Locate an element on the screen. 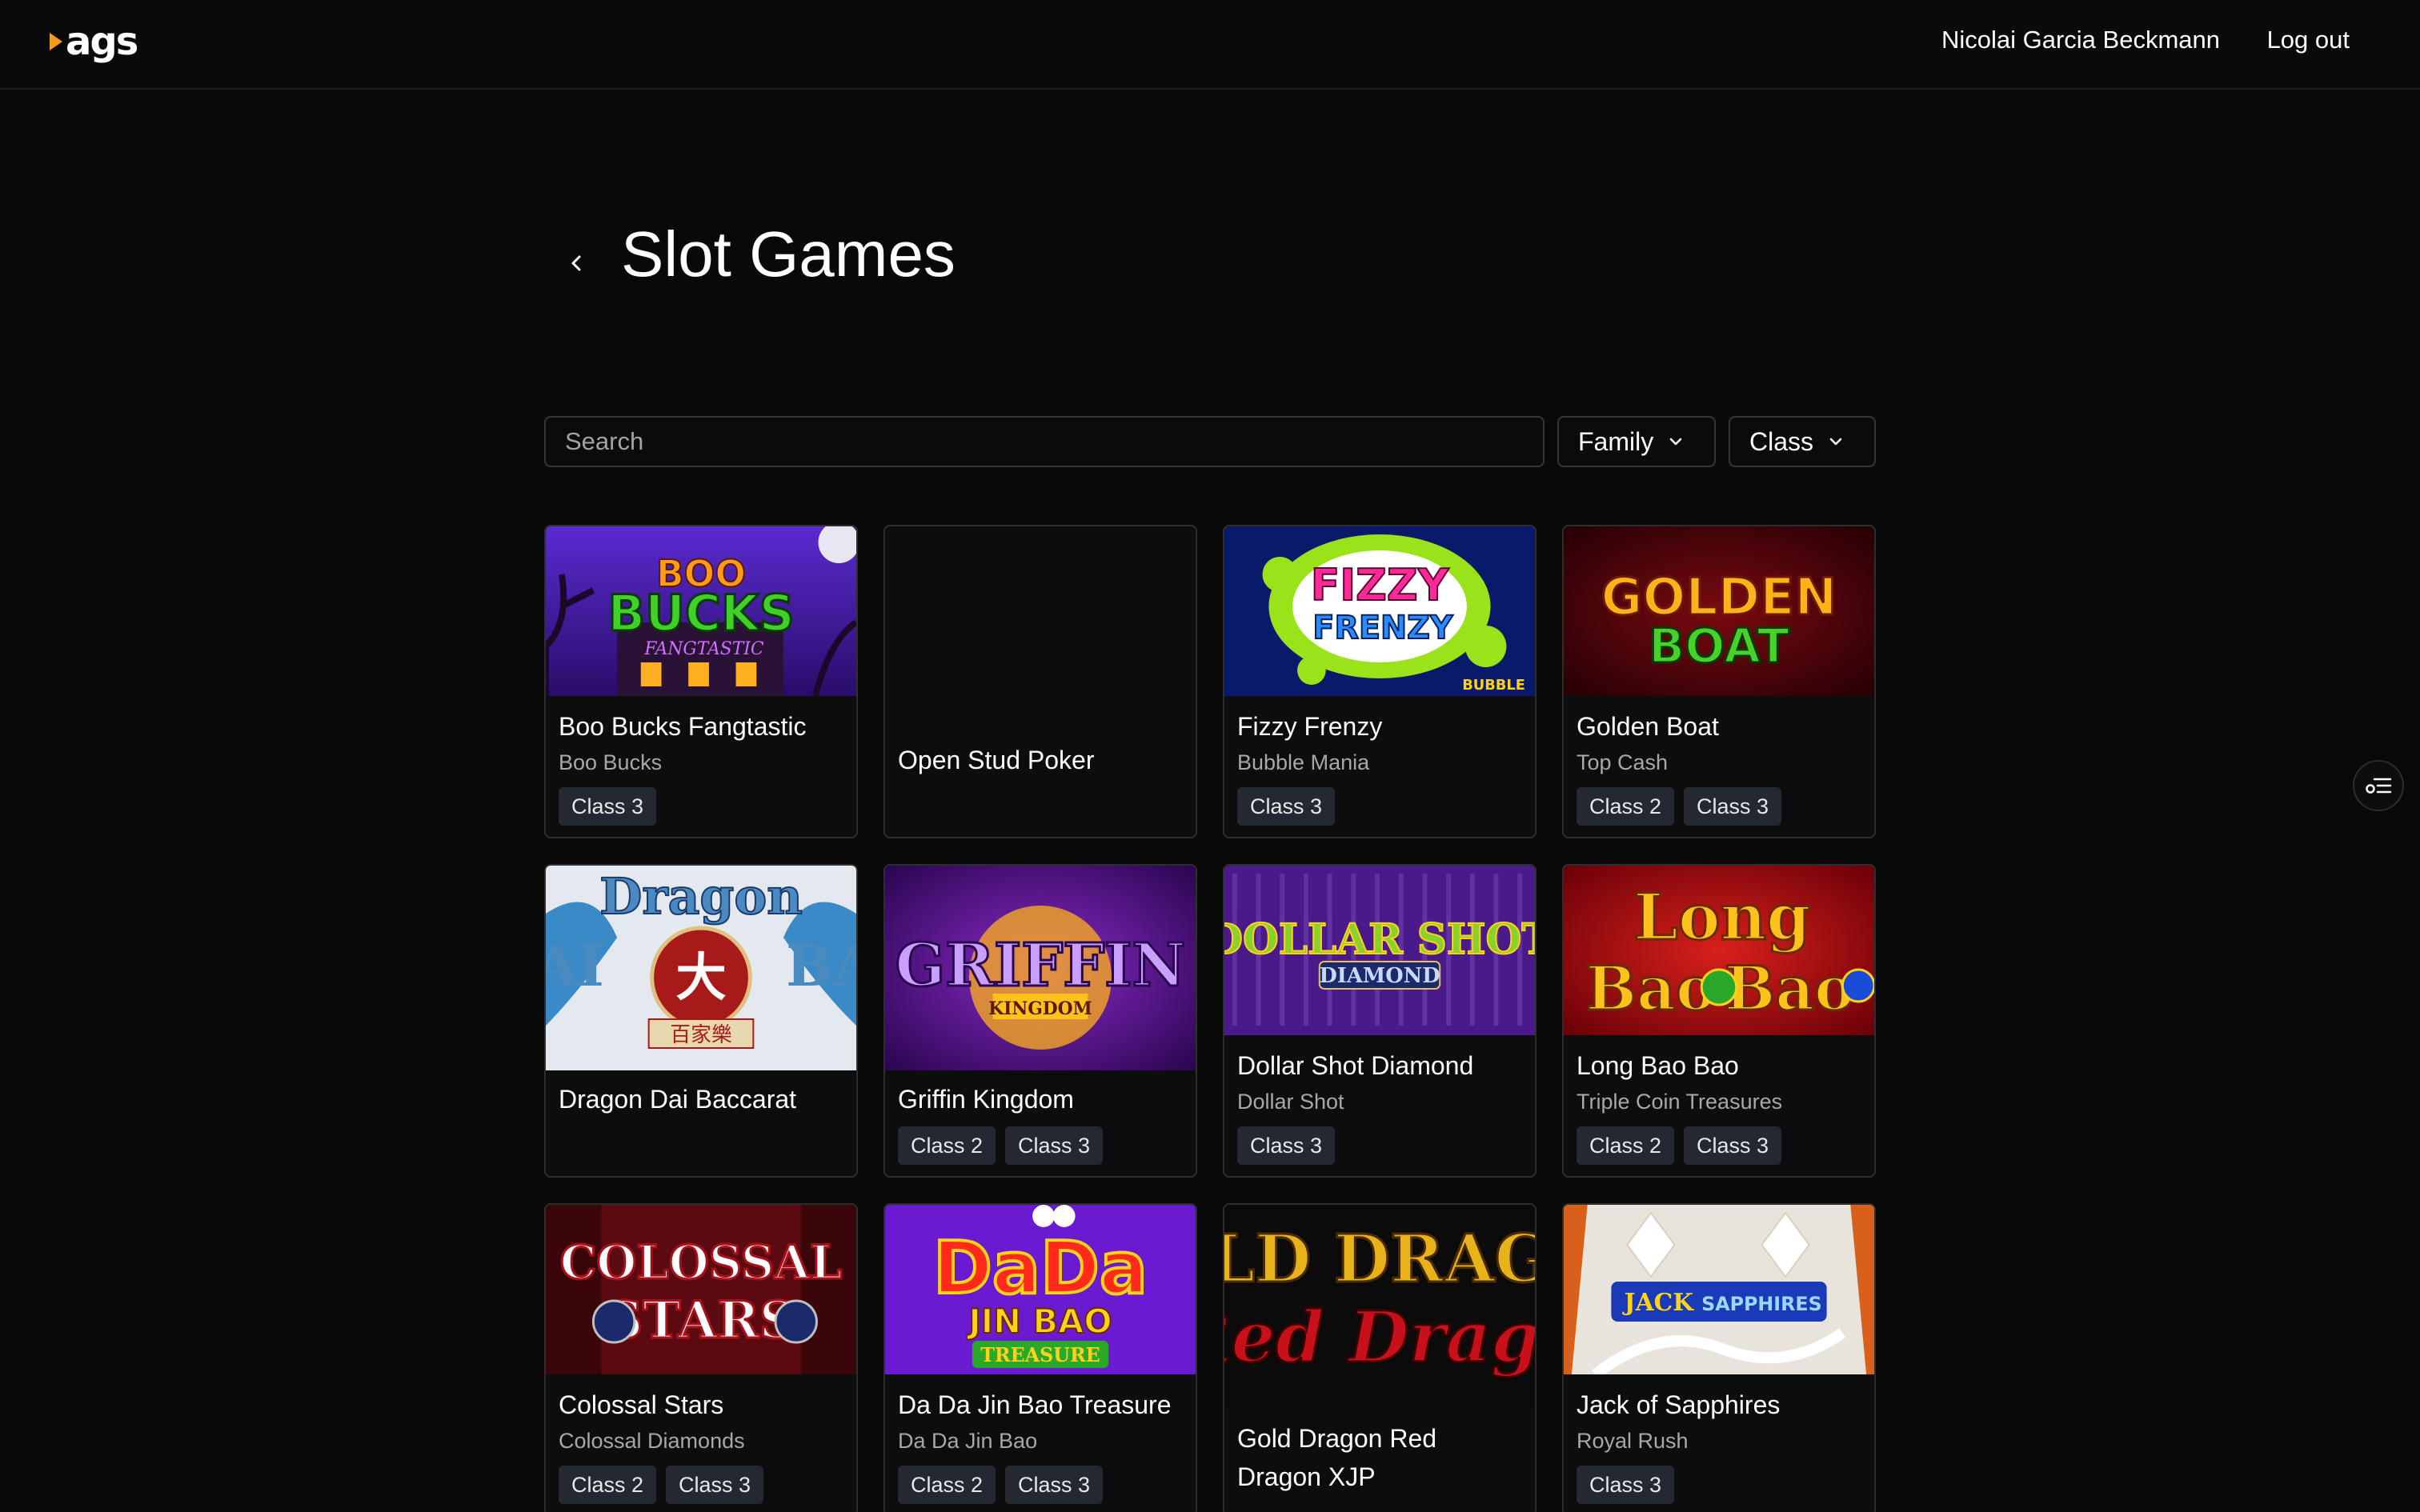 The image size is (2420, 1512). ags-logo: ags is located at coordinates (94, 41).